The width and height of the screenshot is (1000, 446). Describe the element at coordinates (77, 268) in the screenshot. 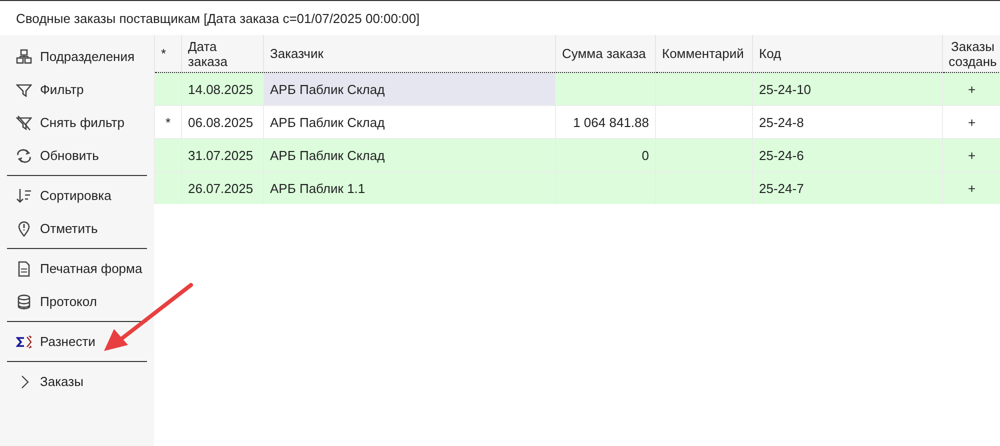

I see `sidebar-item: Печатная форма` at that location.